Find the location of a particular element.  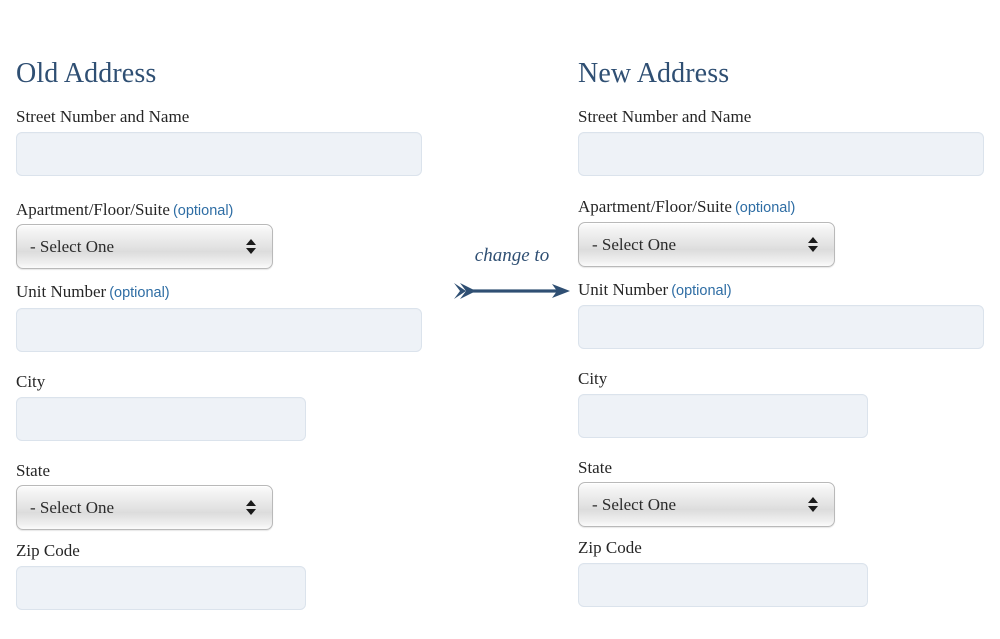

old-state-label: State is located at coordinates (33, 470).